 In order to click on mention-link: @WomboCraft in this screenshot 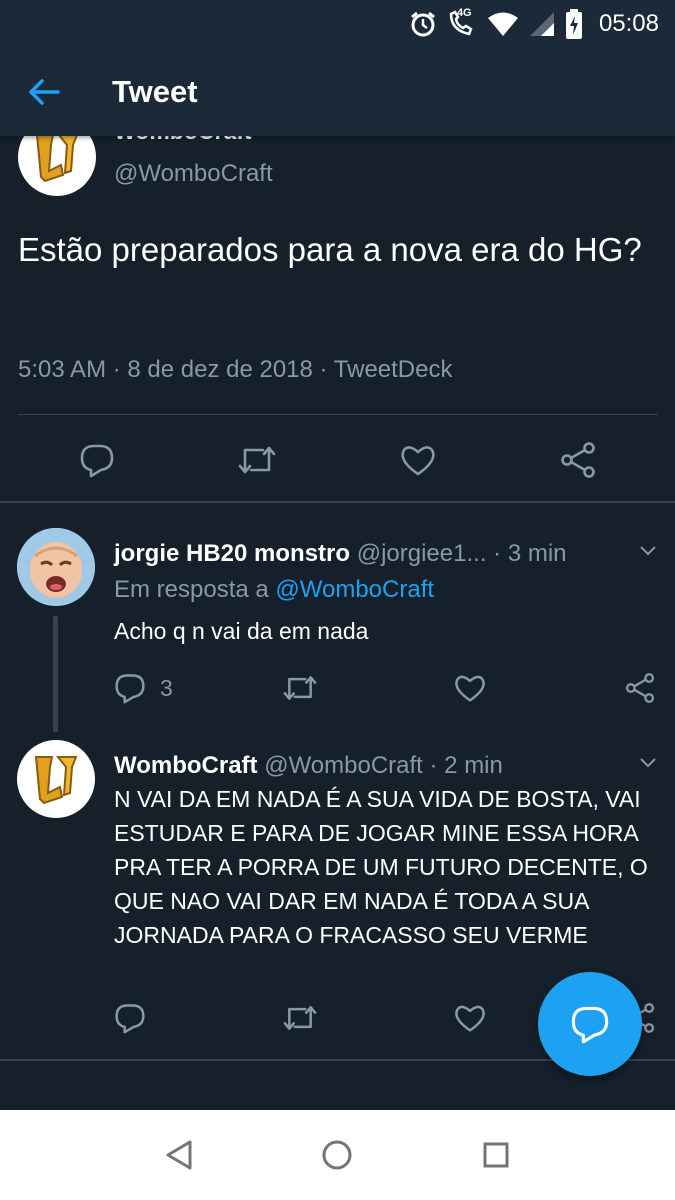, I will do `click(354, 589)`.